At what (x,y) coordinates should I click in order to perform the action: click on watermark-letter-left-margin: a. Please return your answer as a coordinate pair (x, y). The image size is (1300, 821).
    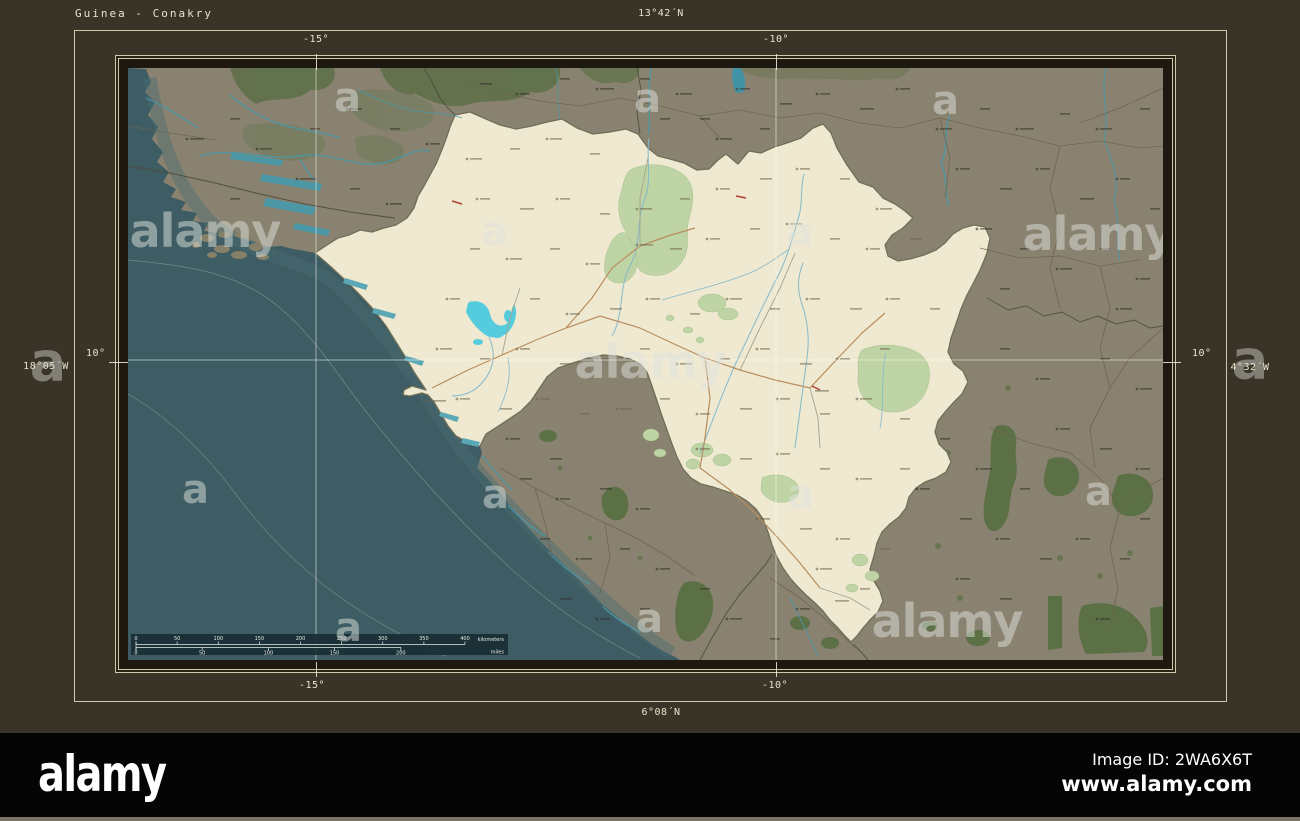
    Looking at the image, I should click on (48, 362).